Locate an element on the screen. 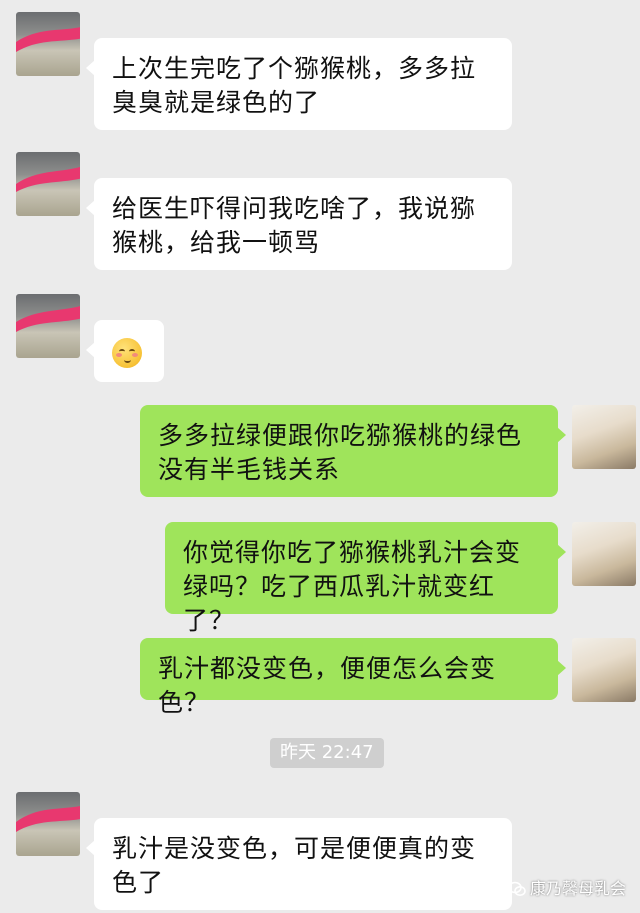 Image resolution: width=640 pixels, height=913 pixels. incoming-message-bubble: 给医生吓得问我吃啥了，我说猕猴桃，给我一顿骂 is located at coordinates (299, 224).